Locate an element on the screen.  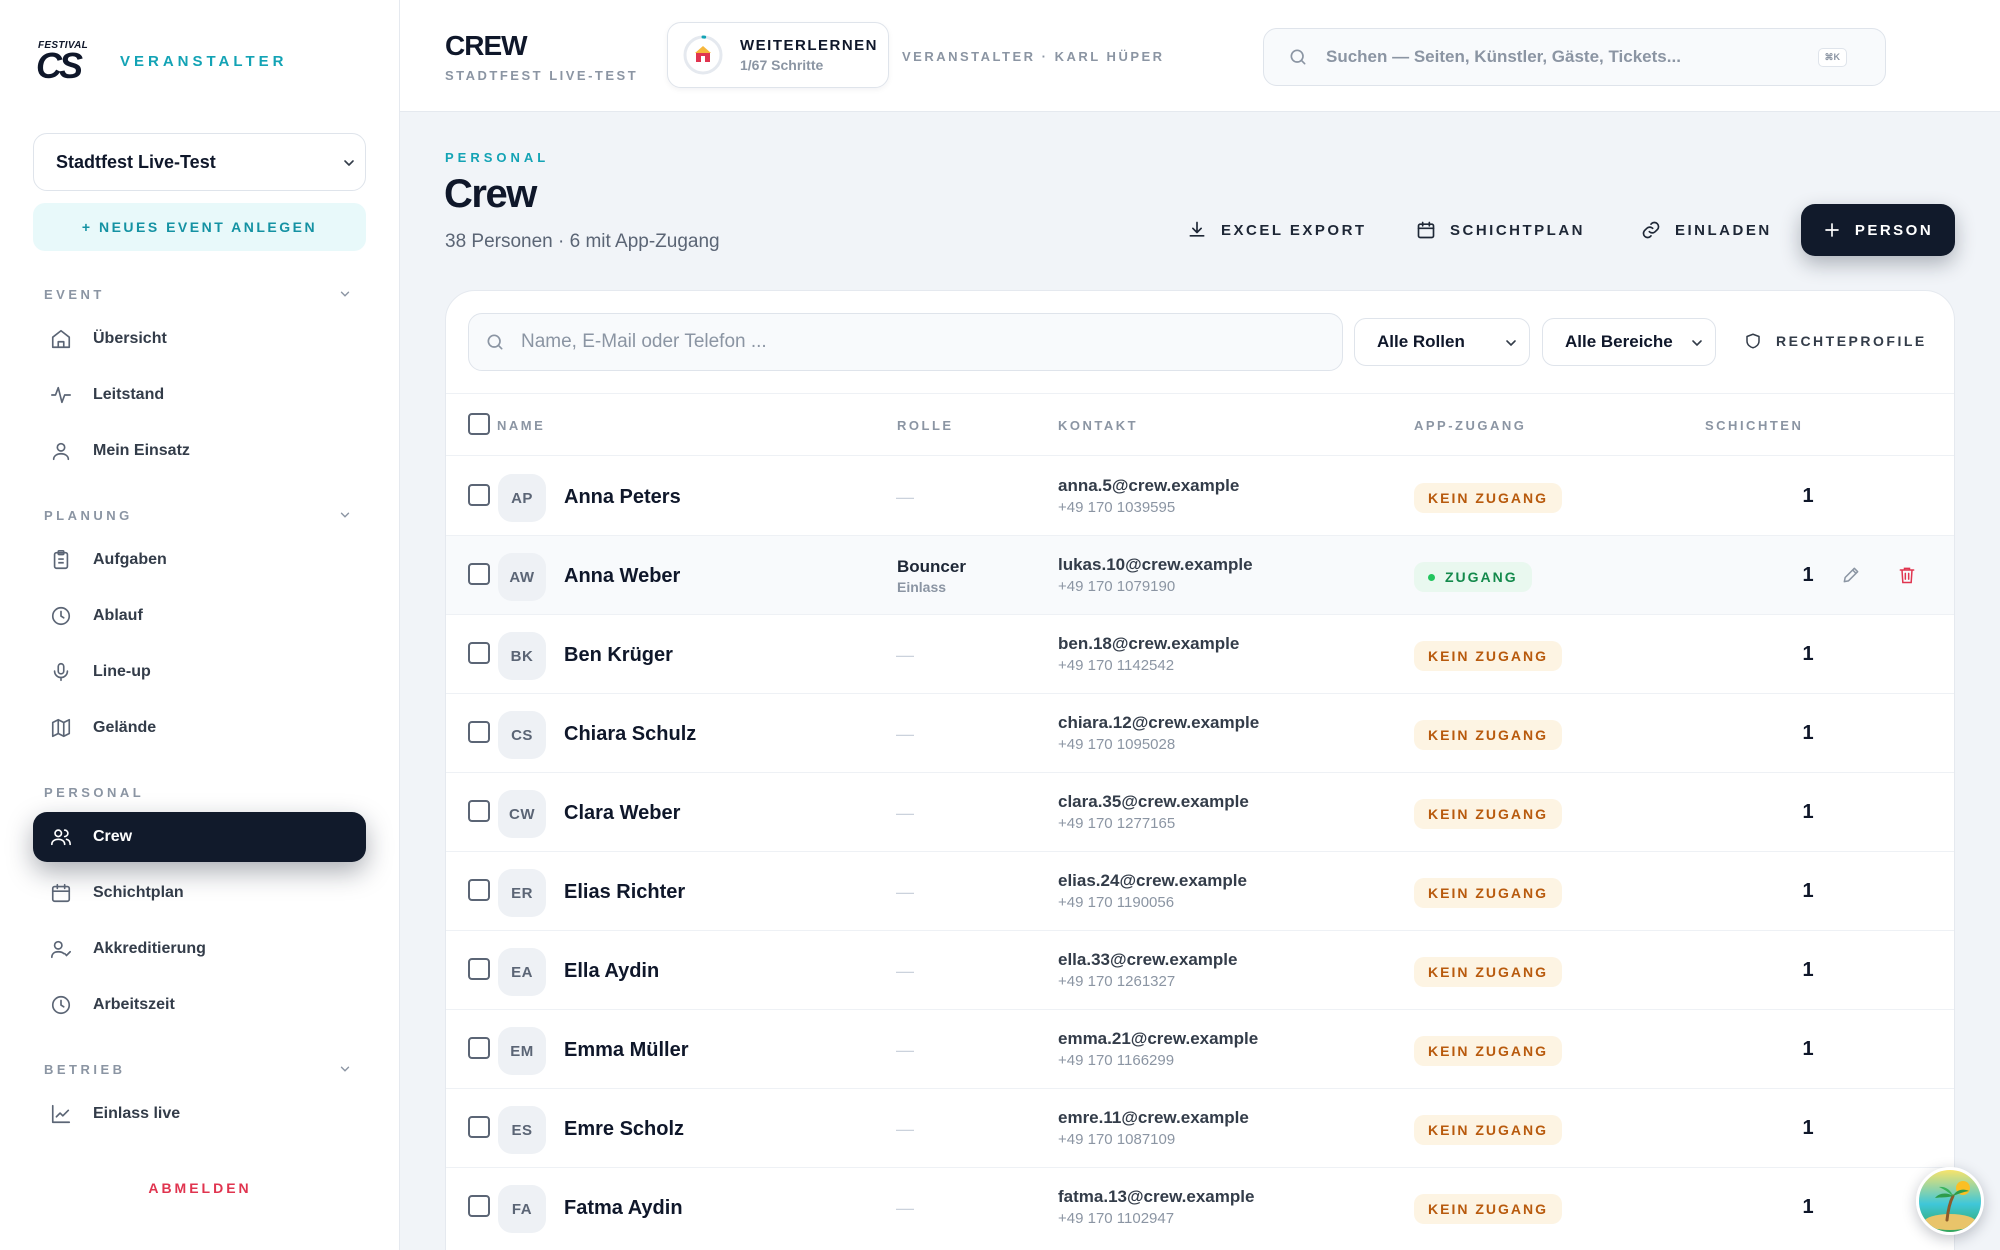
sidebar-item-arbeitszeit: Arbeitszeit is located at coordinates (199, 1005).